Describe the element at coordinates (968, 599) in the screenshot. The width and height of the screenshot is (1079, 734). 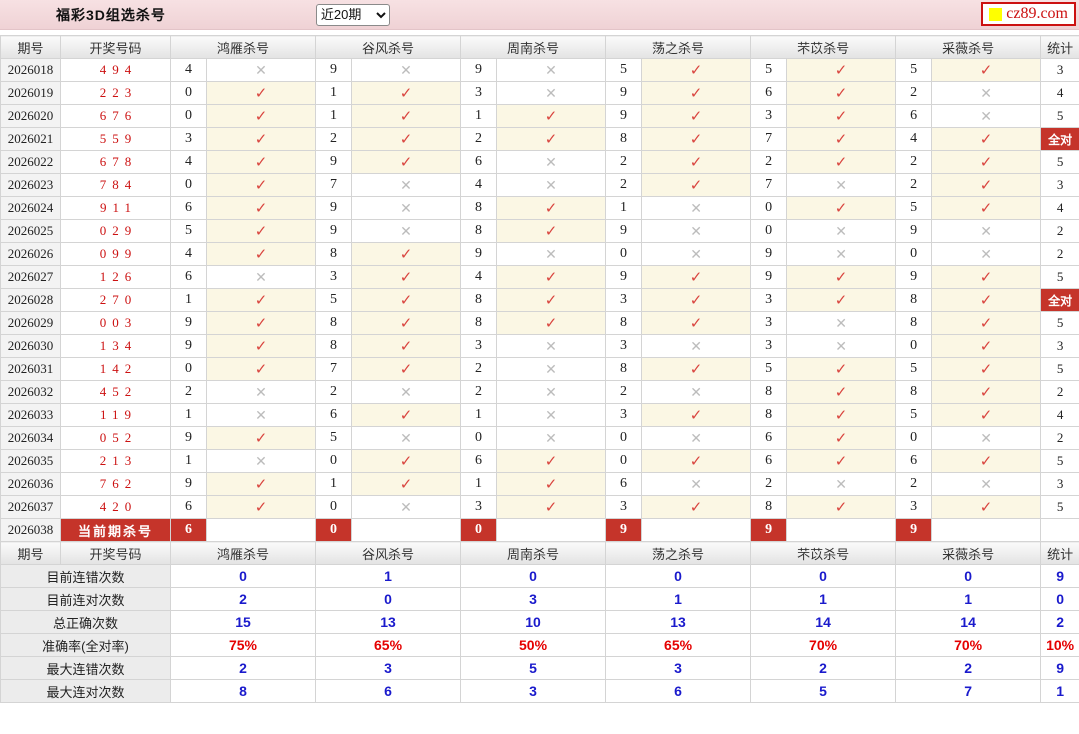
I see `summary-value-cell: 1` at that location.